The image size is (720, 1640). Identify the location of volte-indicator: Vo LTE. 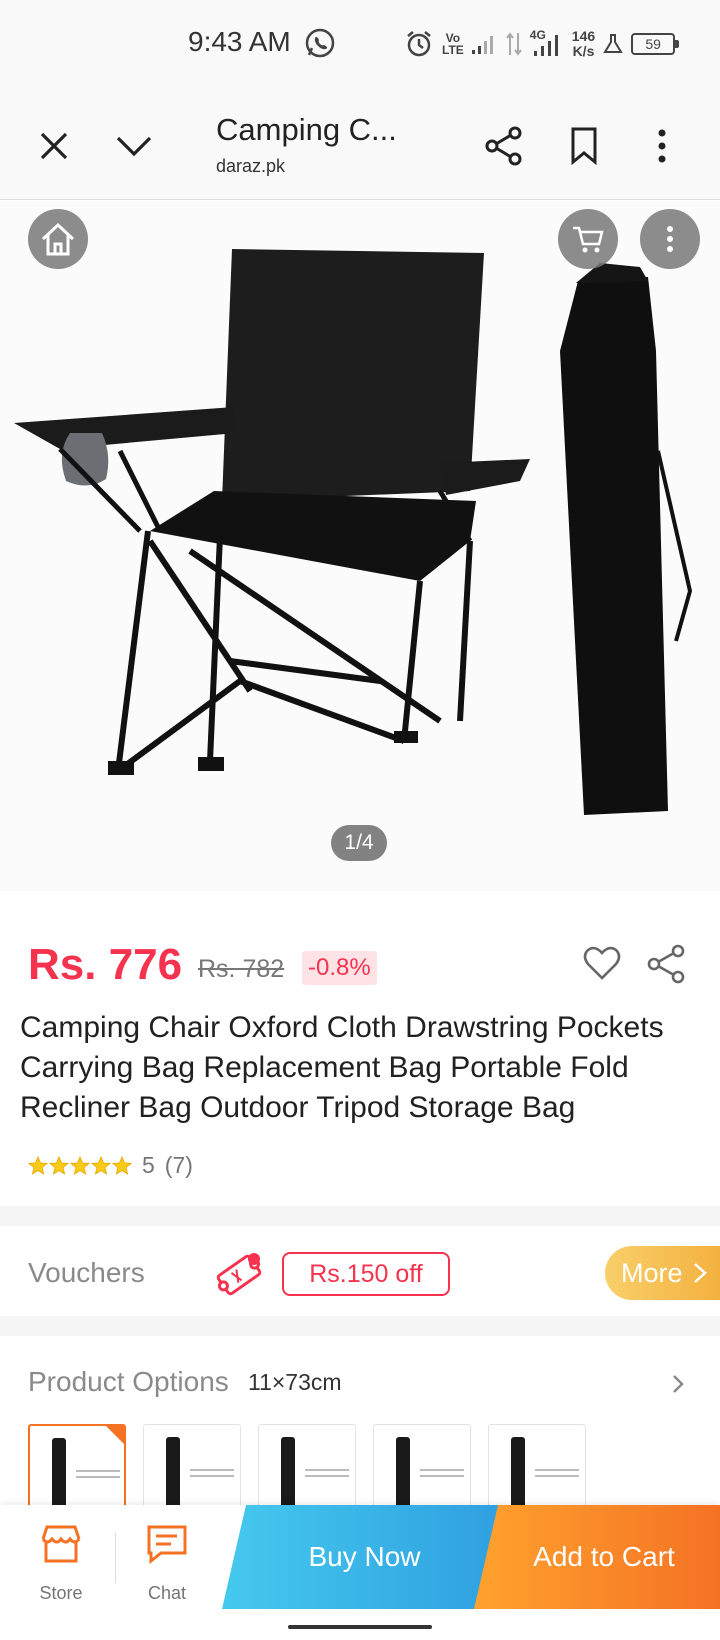
(453, 44).